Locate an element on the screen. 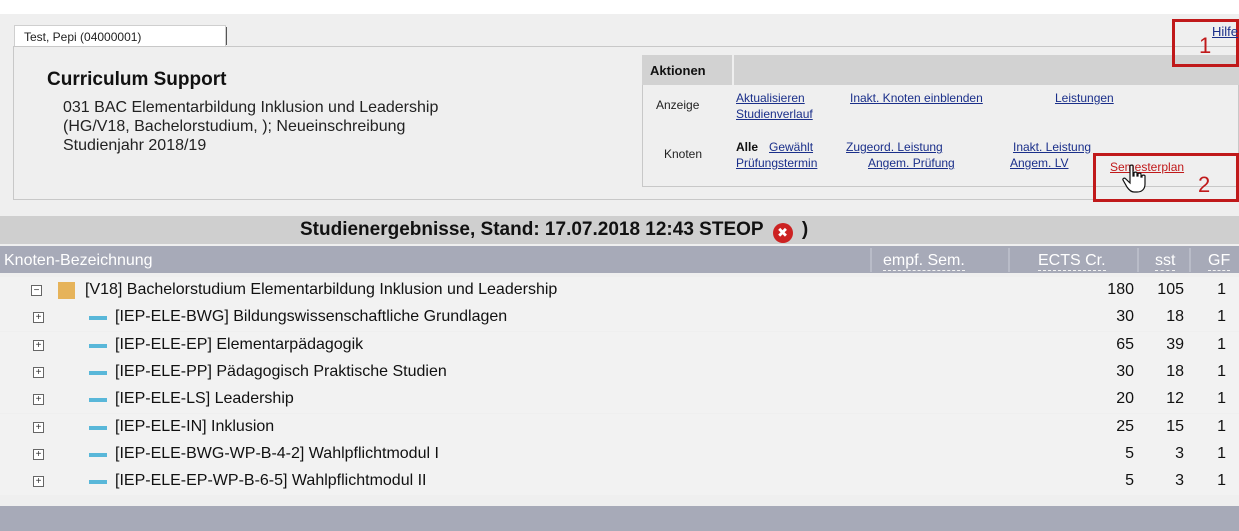  filter-chosen-link: Gewählt is located at coordinates (791, 147).